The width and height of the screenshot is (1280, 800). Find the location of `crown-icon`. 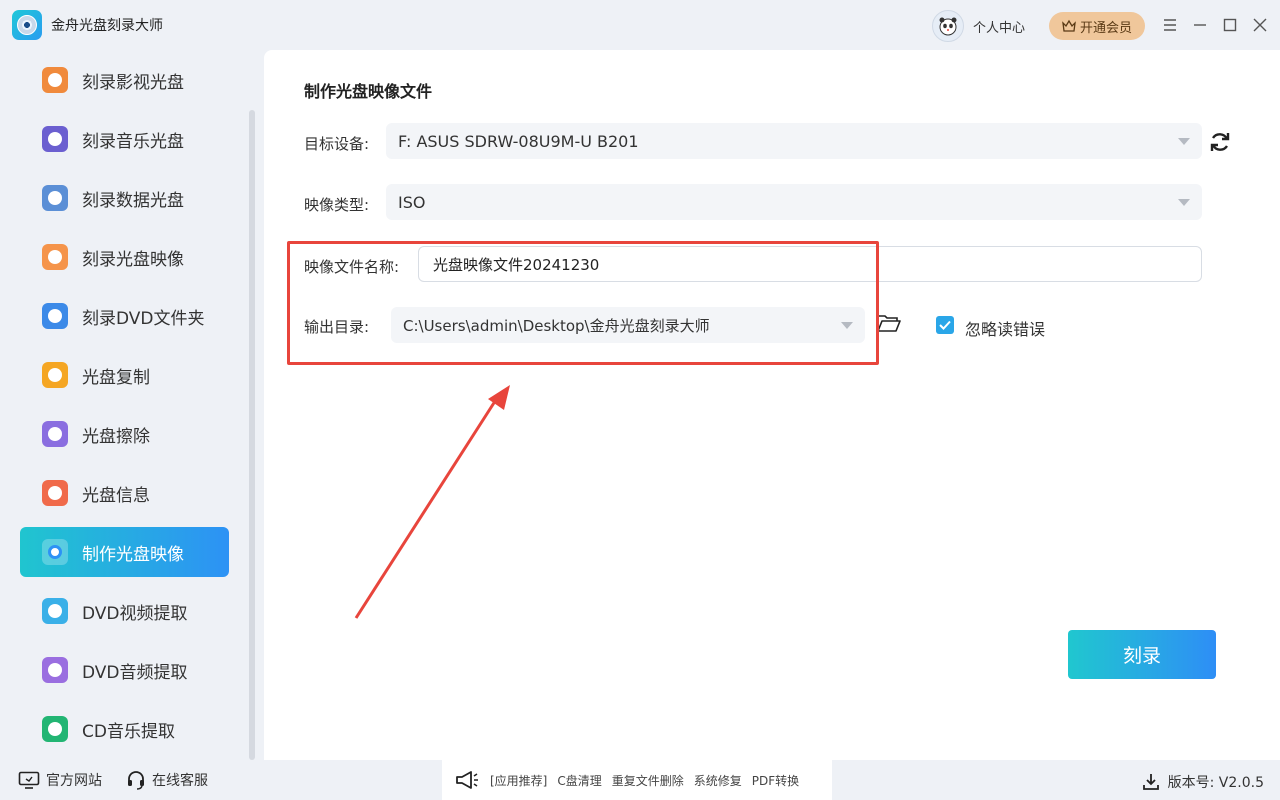

crown-icon is located at coordinates (1069, 25).